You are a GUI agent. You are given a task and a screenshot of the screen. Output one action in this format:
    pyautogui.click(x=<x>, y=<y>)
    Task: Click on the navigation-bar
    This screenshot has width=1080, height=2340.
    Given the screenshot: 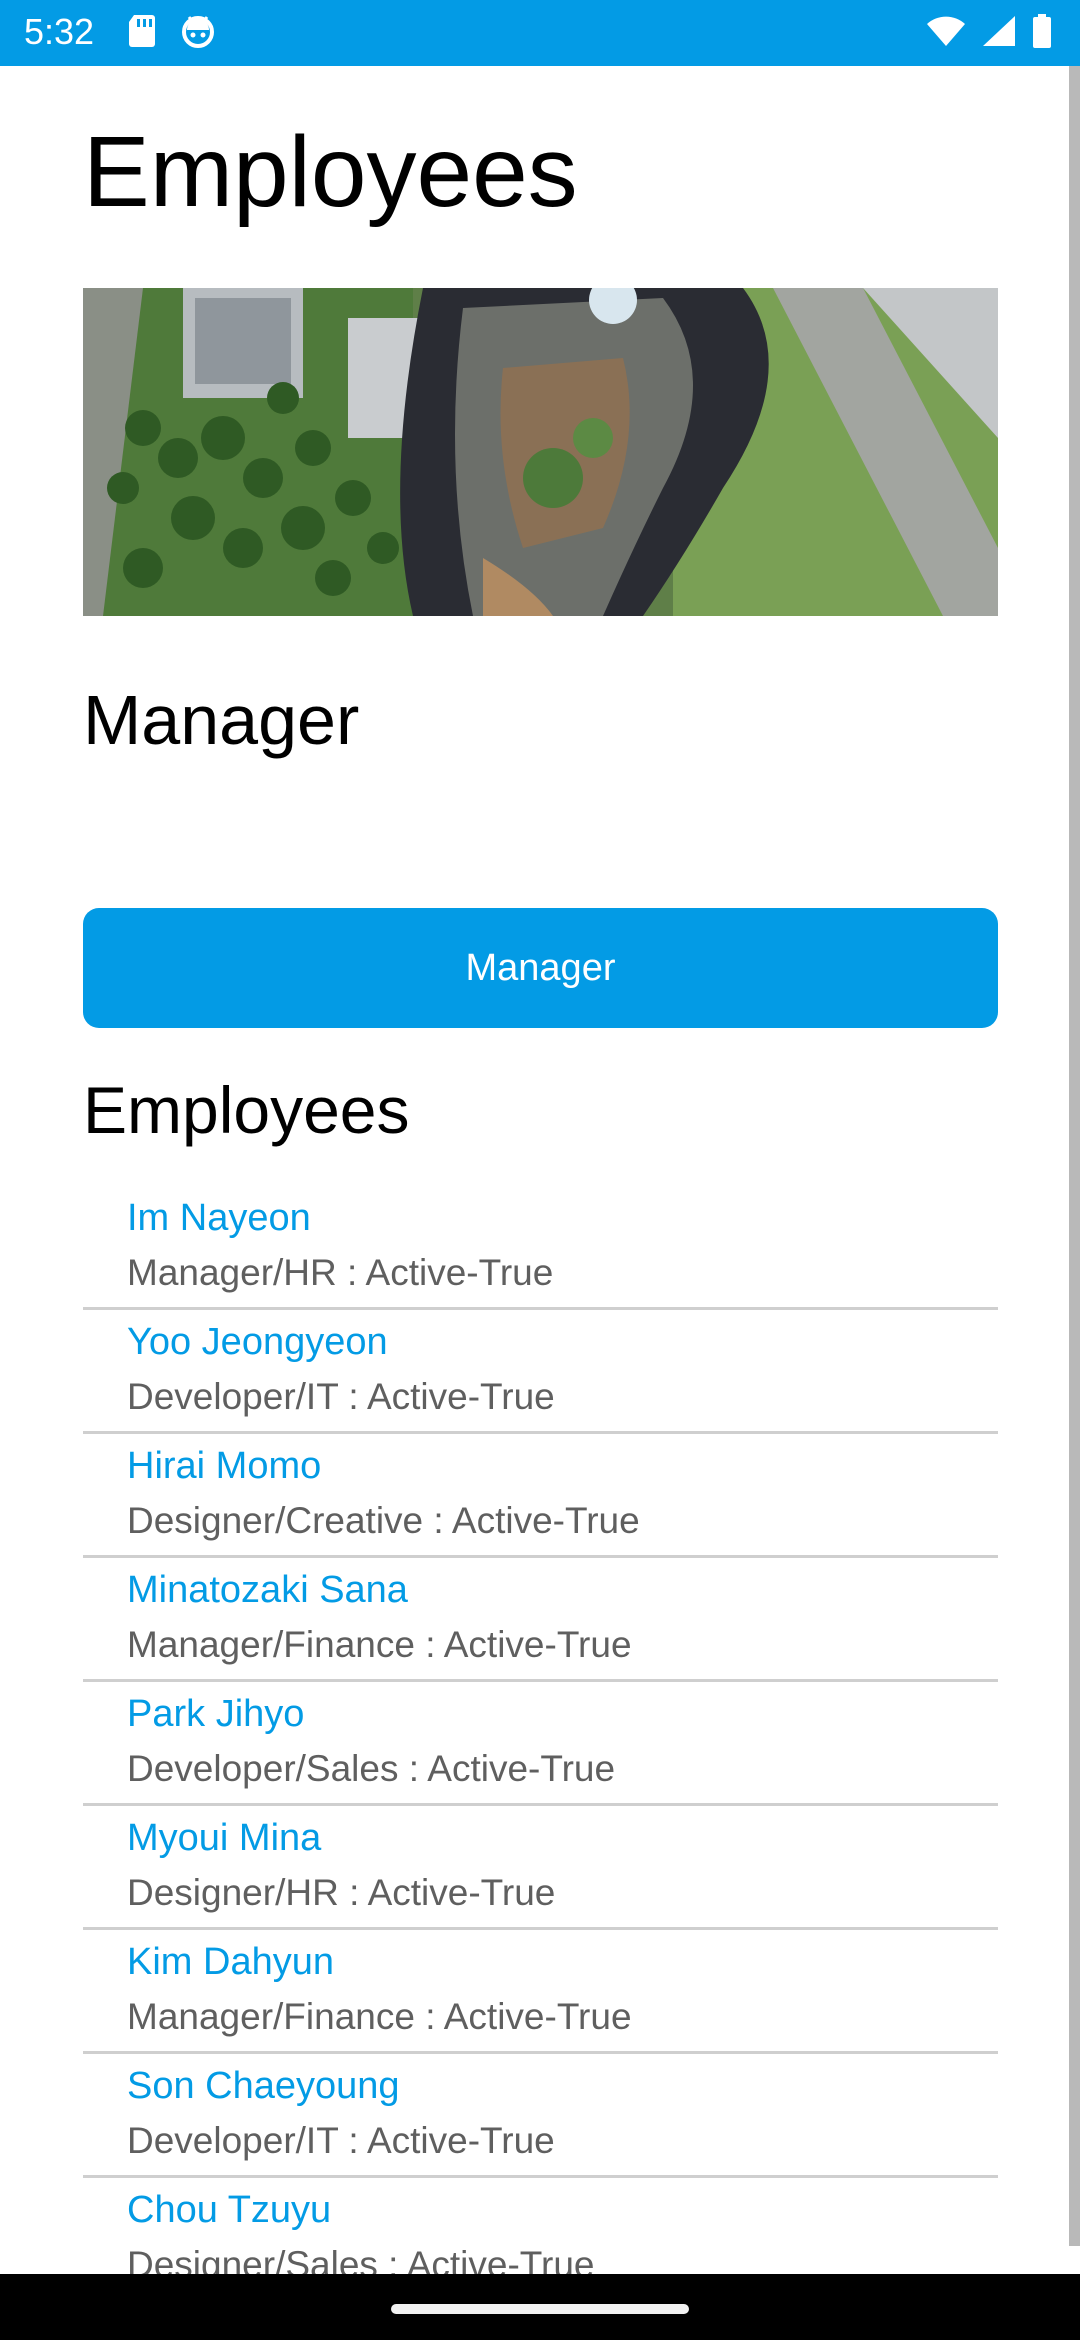 What is the action you would take?
    pyautogui.click(x=540, y=2307)
    